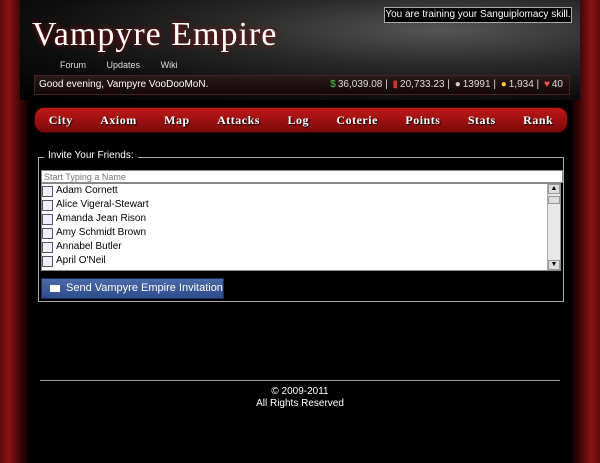 This screenshot has height=463, width=600. I want to click on menu-points: Points, so click(422, 120).